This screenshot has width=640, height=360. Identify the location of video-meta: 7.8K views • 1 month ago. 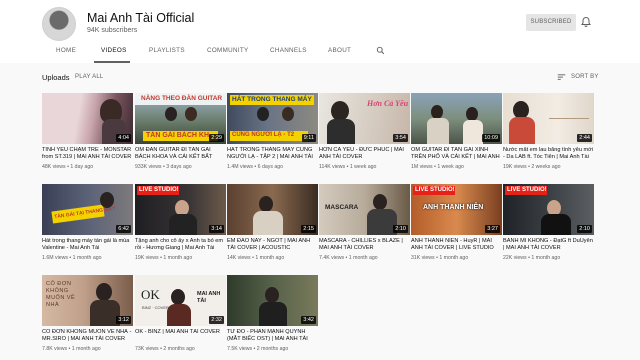
(71, 349).